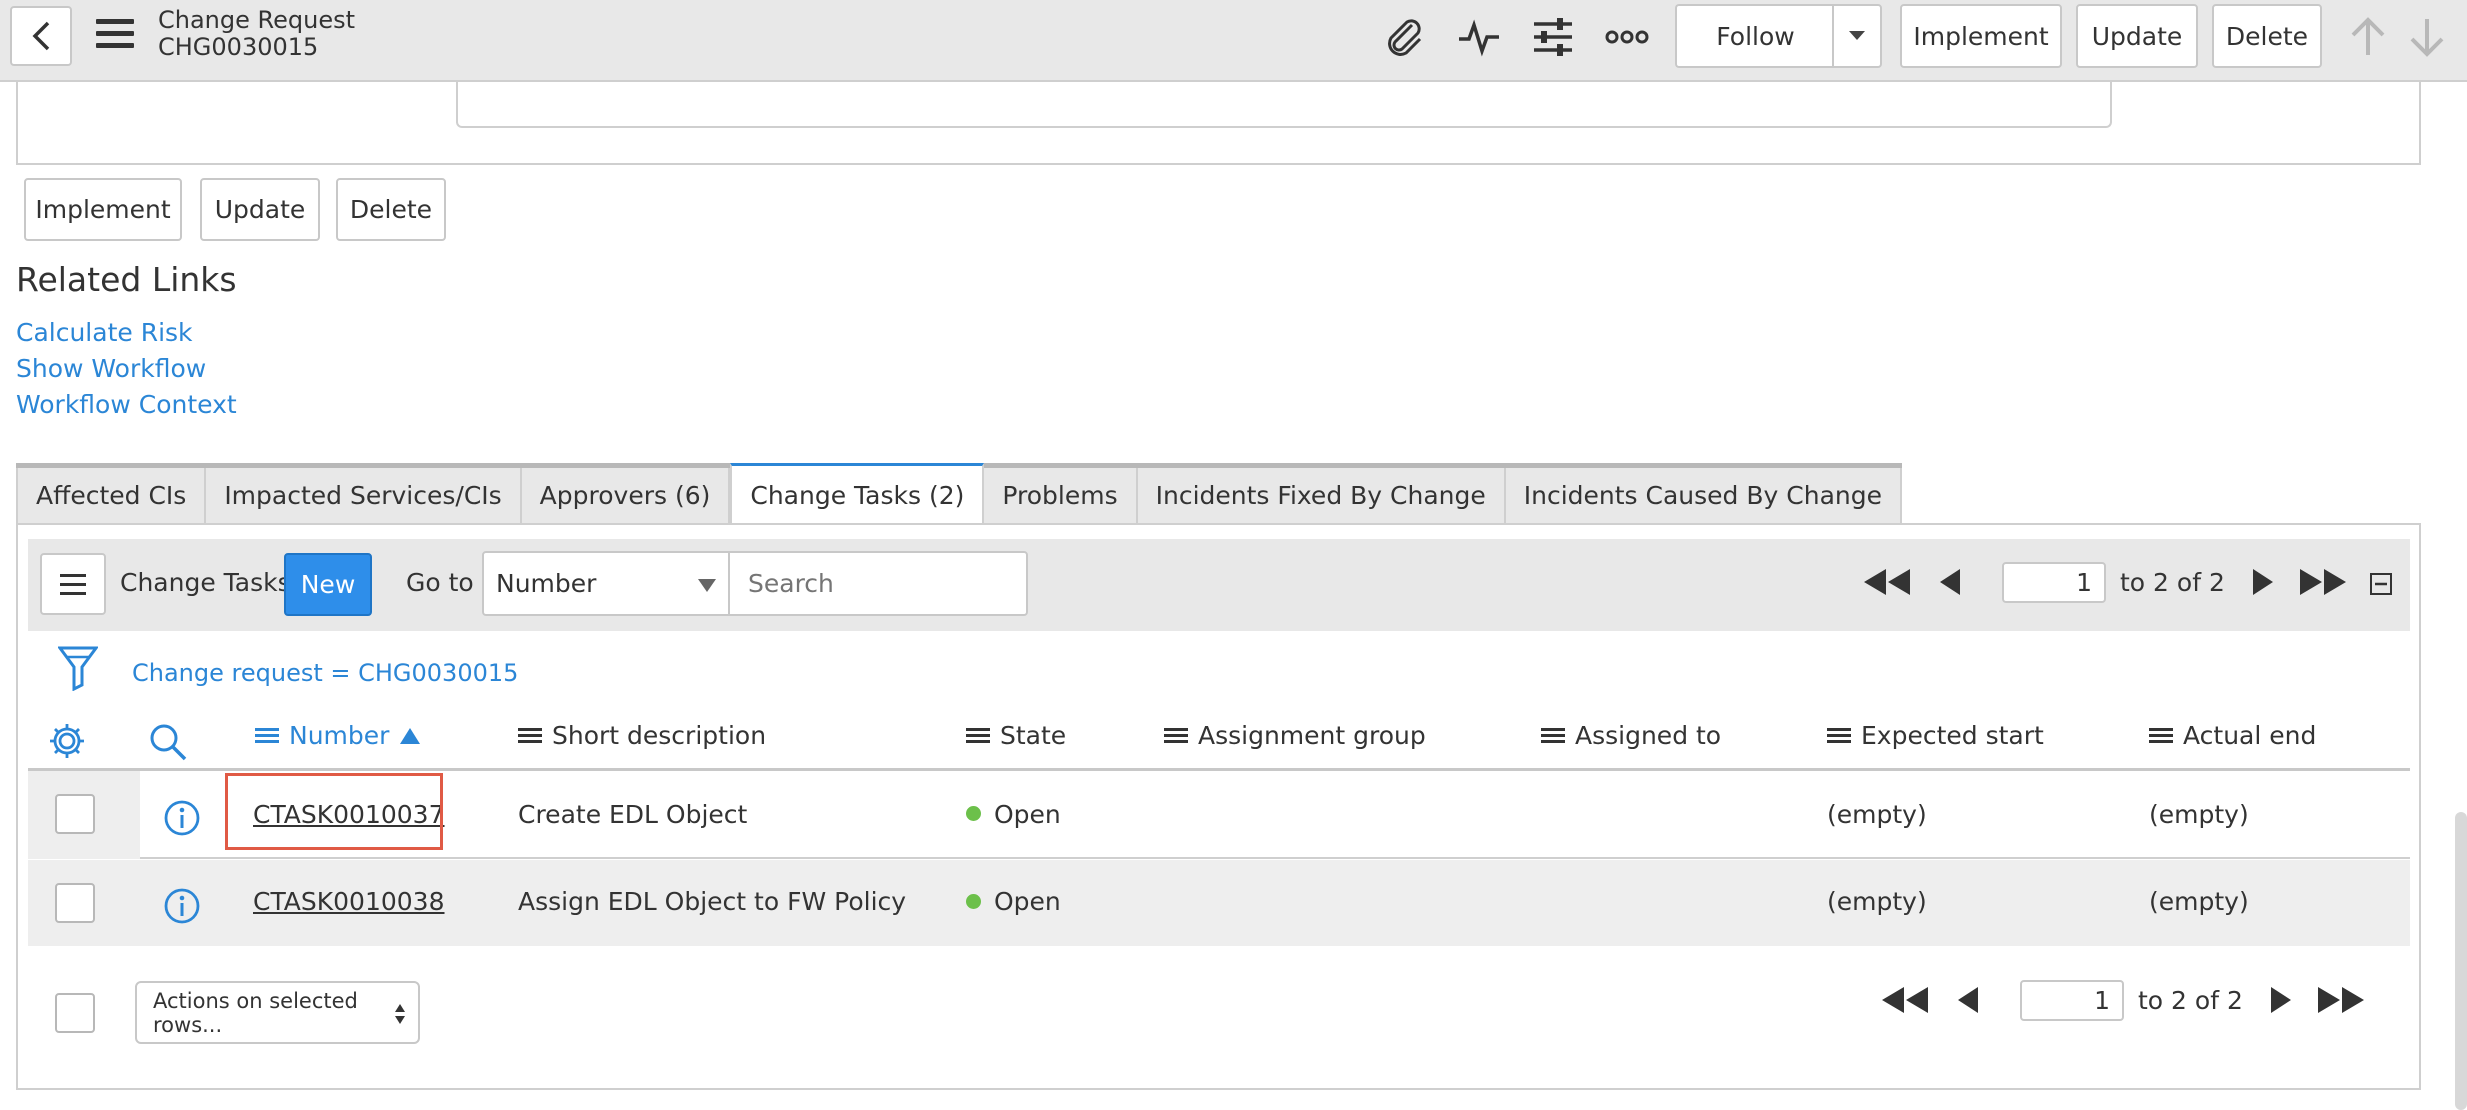 Image resolution: width=2467 pixels, height=1110 pixels. Describe the element at coordinates (334, 811) in the screenshot. I see `highlight-box` at that location.